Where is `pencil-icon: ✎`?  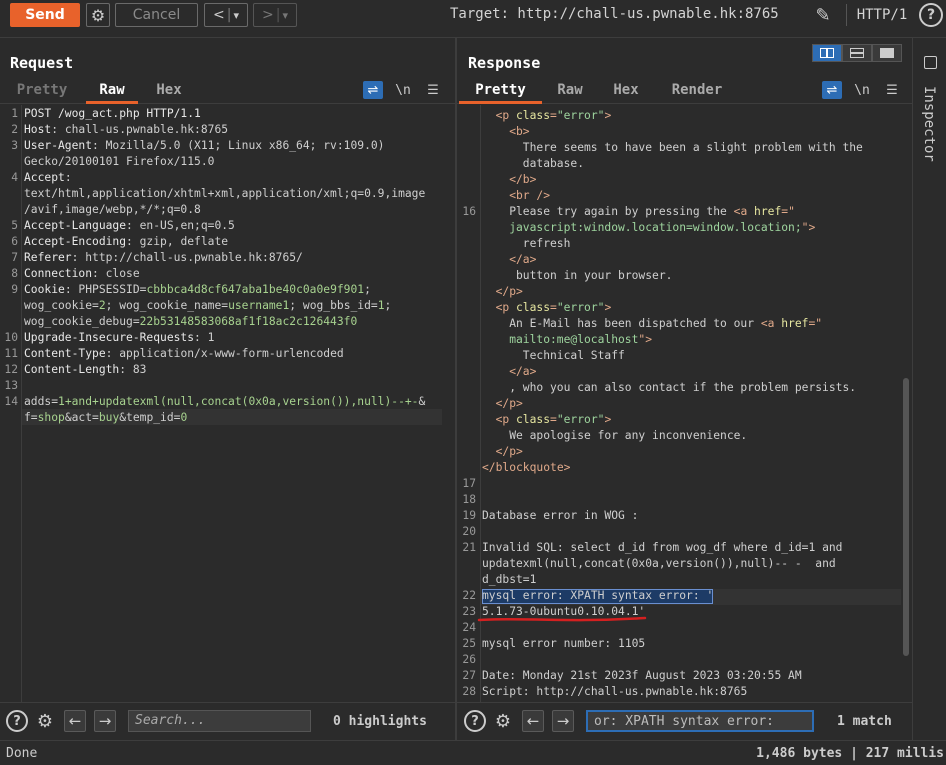
pencil-icon: ✎ is located at coordinates (823, 15).